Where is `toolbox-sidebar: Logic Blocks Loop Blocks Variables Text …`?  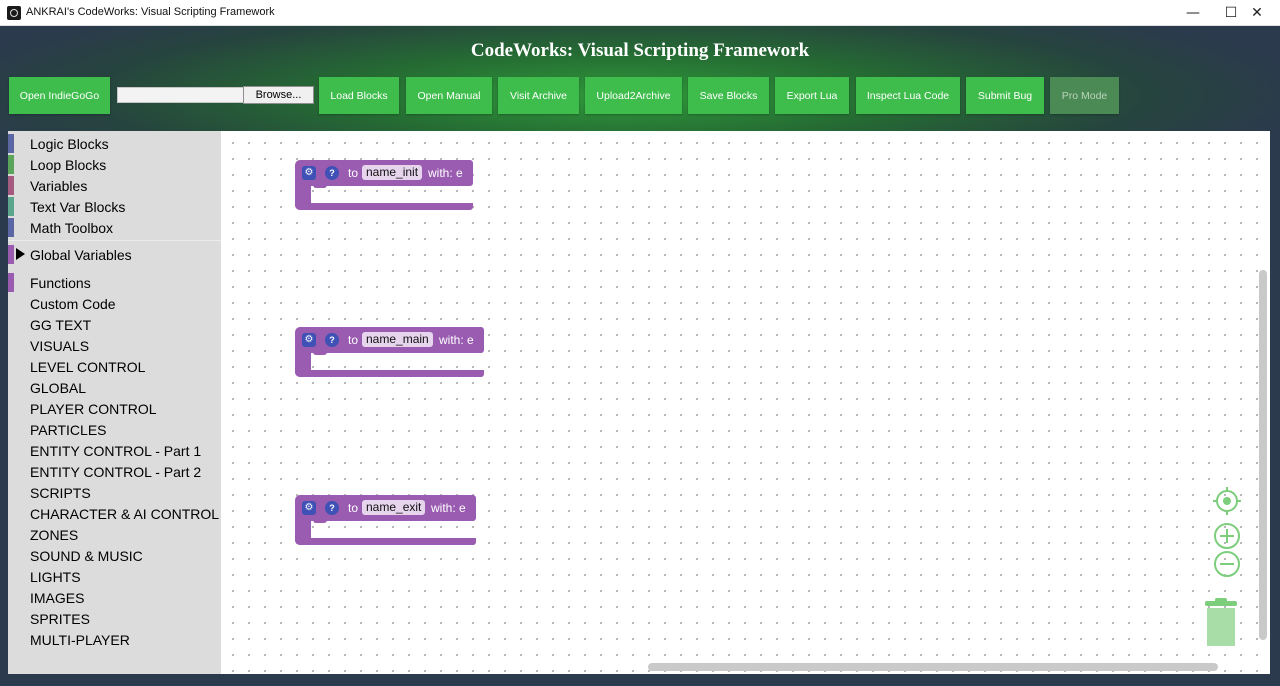 toolbox-sidebar: Logic Blocks Loop Blocks Variables Text … is located at coordinates (114, 402).